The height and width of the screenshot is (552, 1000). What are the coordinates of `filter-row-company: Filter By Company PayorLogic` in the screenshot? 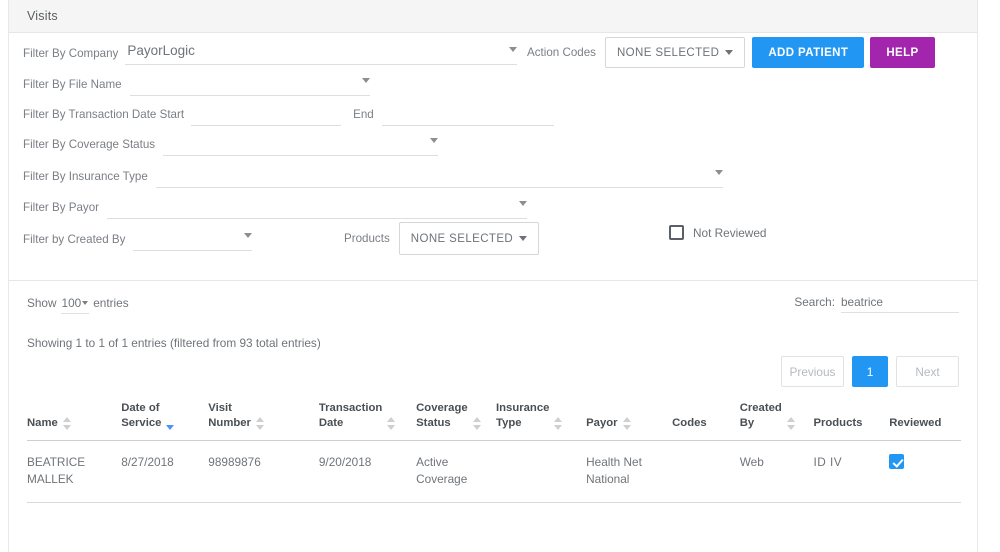 It's located at (270, 54).